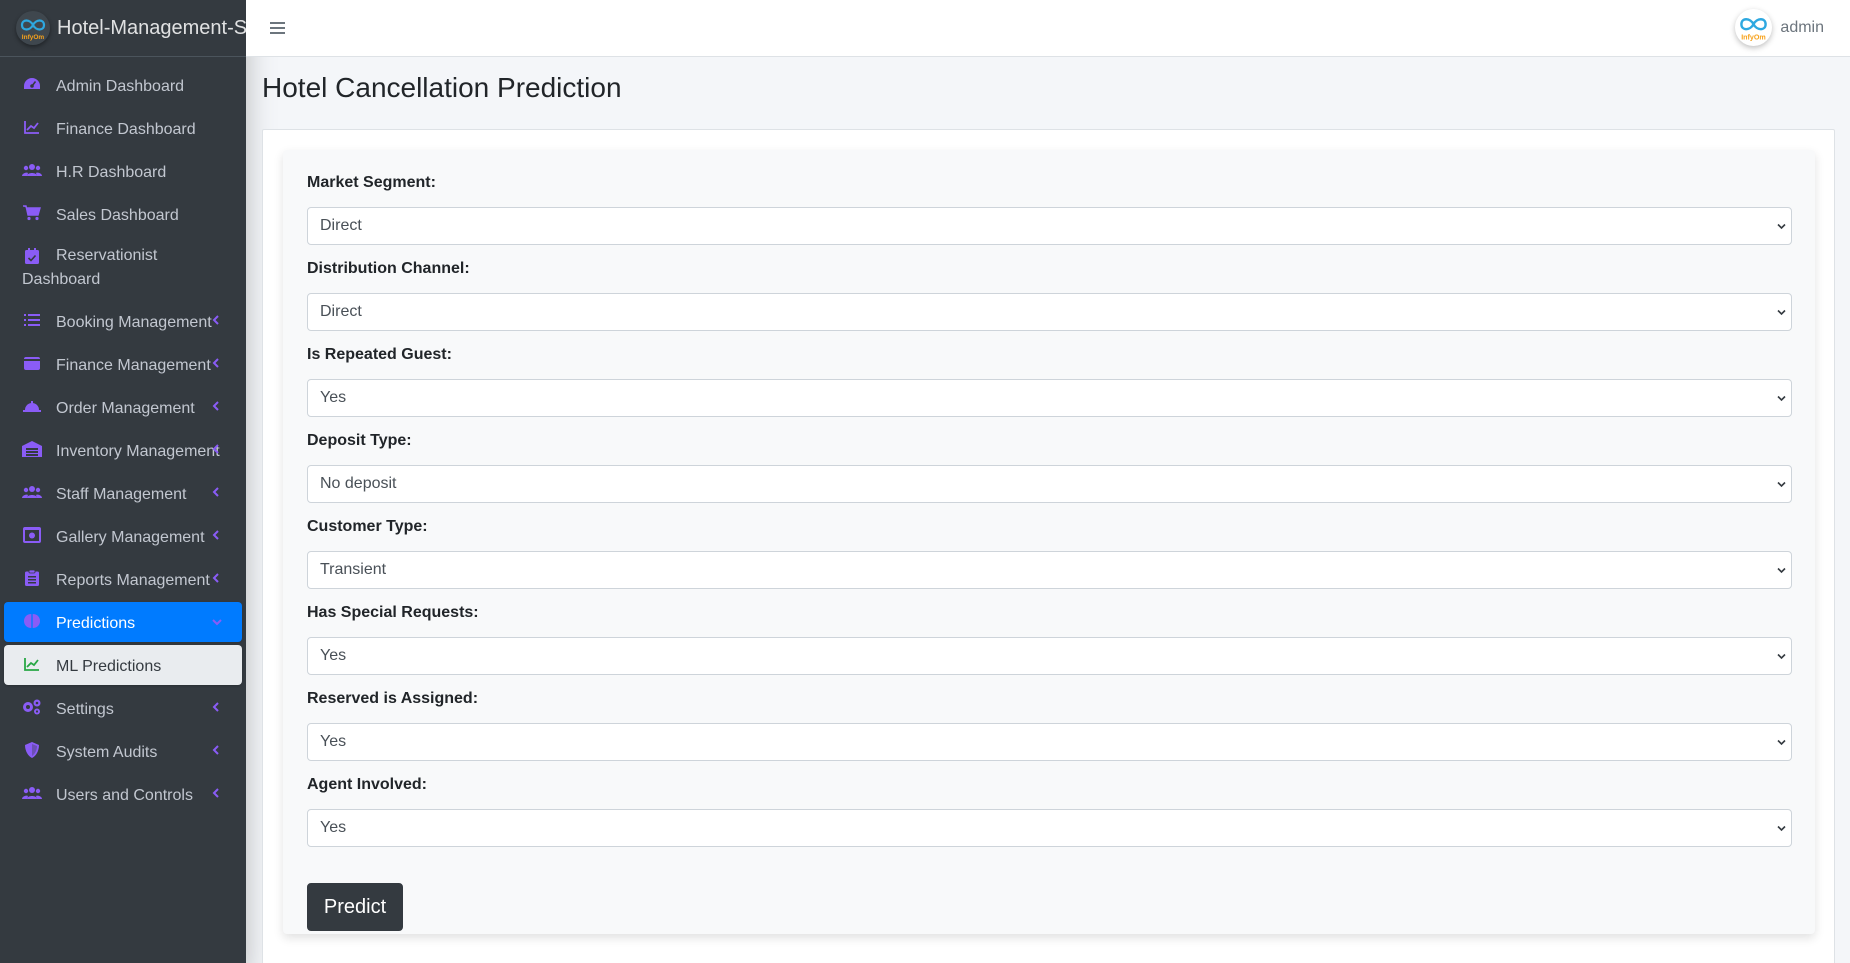  What do you see at coordinates (1049, 226) in the screenshot?
I see `market-segment-select: Direct` at bounding box center [1049, 226].